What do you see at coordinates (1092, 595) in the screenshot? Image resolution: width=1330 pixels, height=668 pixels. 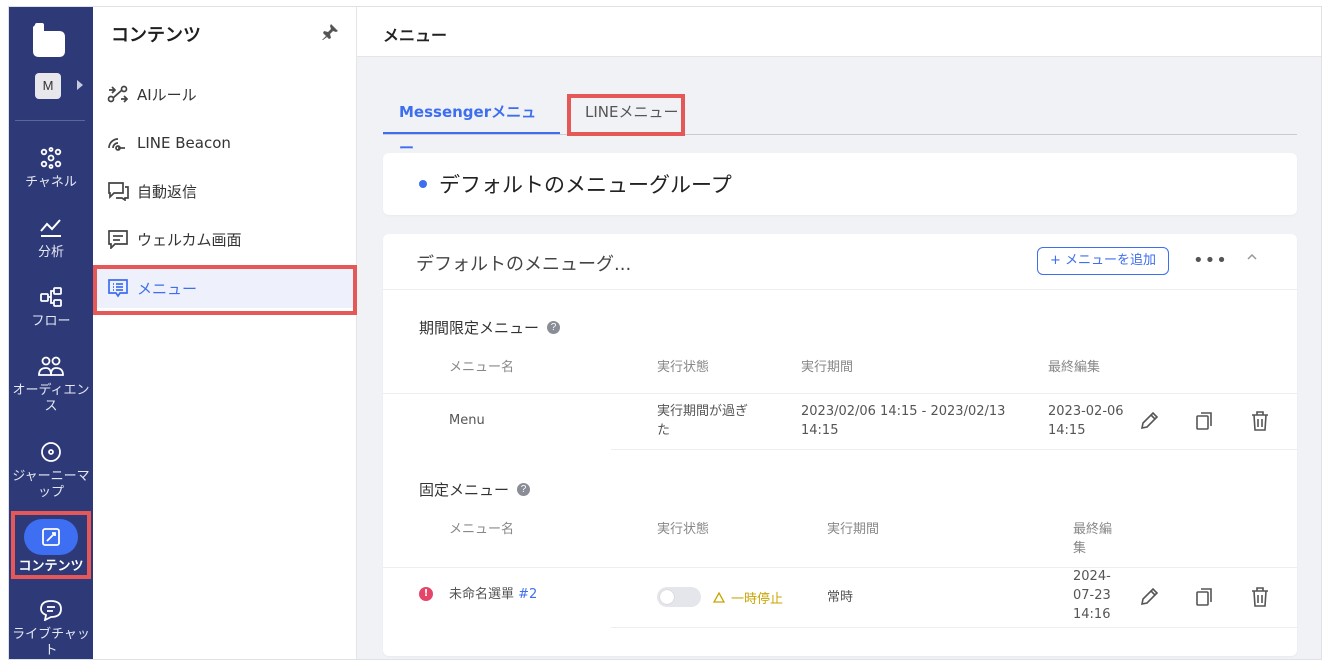 I see `edited-line: 07-23` at bounding box center [1092, 595].